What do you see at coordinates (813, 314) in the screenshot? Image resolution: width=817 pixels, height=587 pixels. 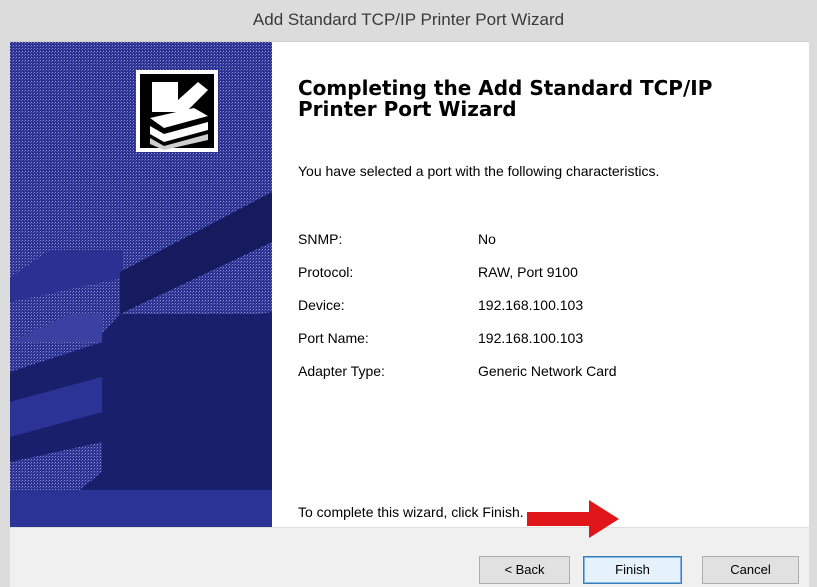 I see `window-frame-right` at bounding box center [813, 314].